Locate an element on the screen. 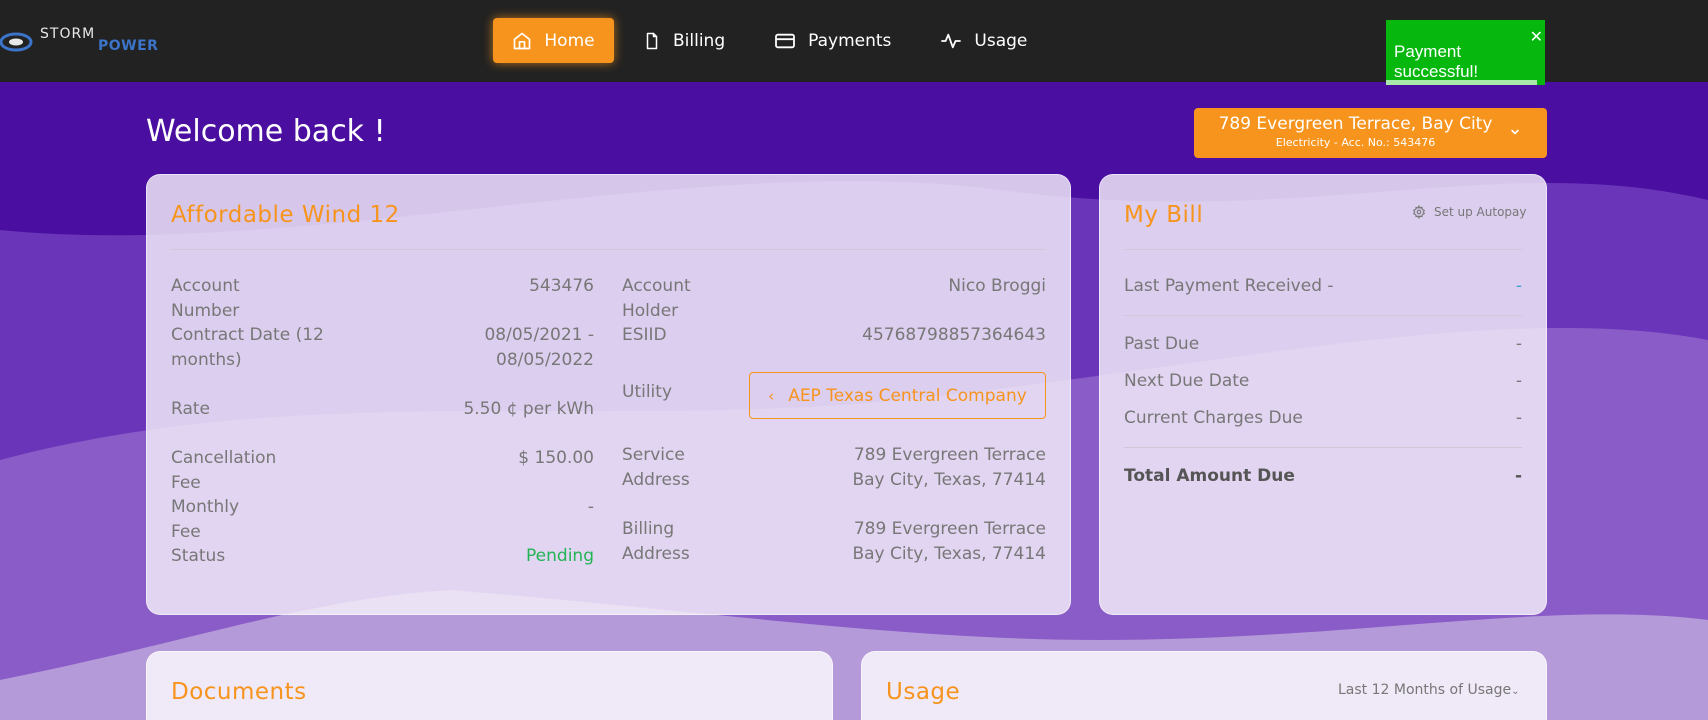  usage-period-select: Last 12 Months of Usage⌄ is located at coordinates (1428, 690).